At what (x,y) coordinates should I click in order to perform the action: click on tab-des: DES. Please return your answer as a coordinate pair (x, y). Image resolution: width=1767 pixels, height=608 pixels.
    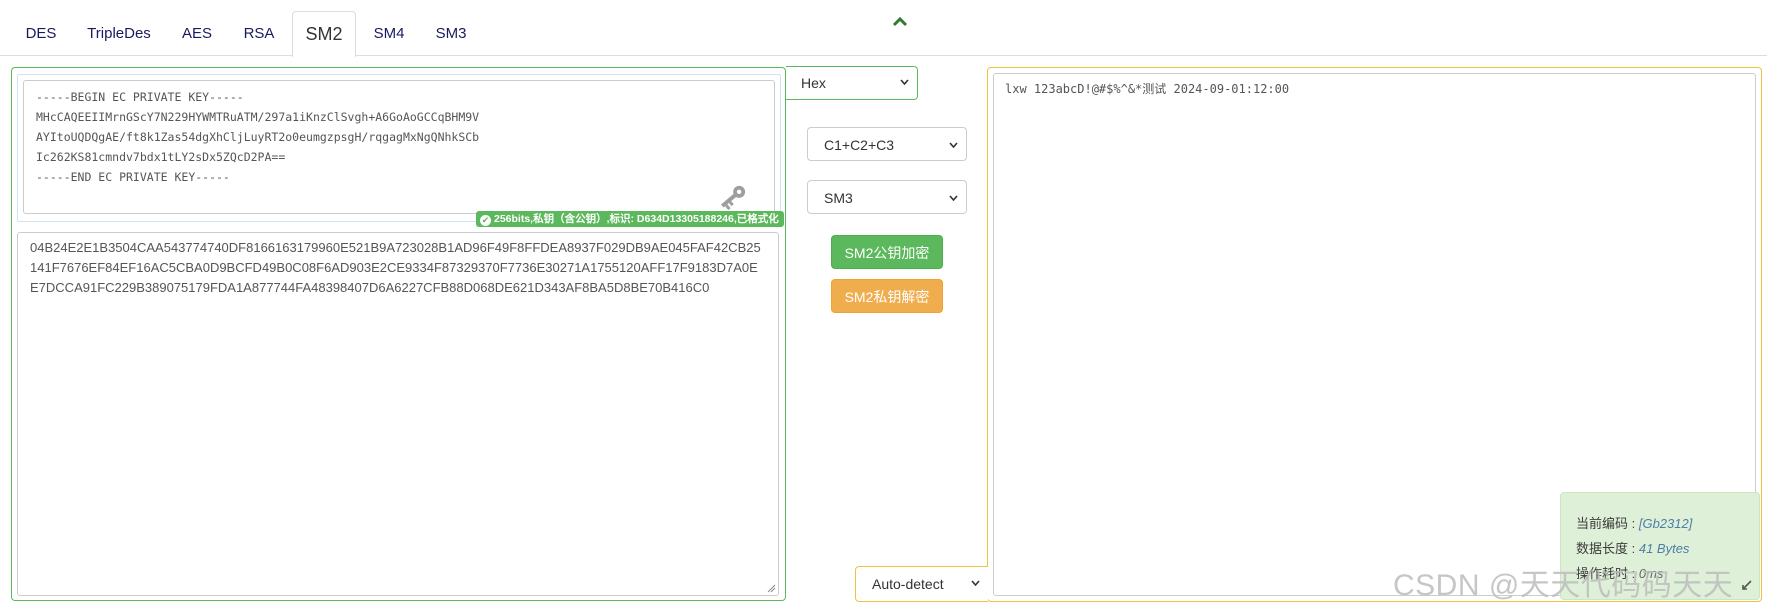
    Looking at the image, I should click on (41, 33).